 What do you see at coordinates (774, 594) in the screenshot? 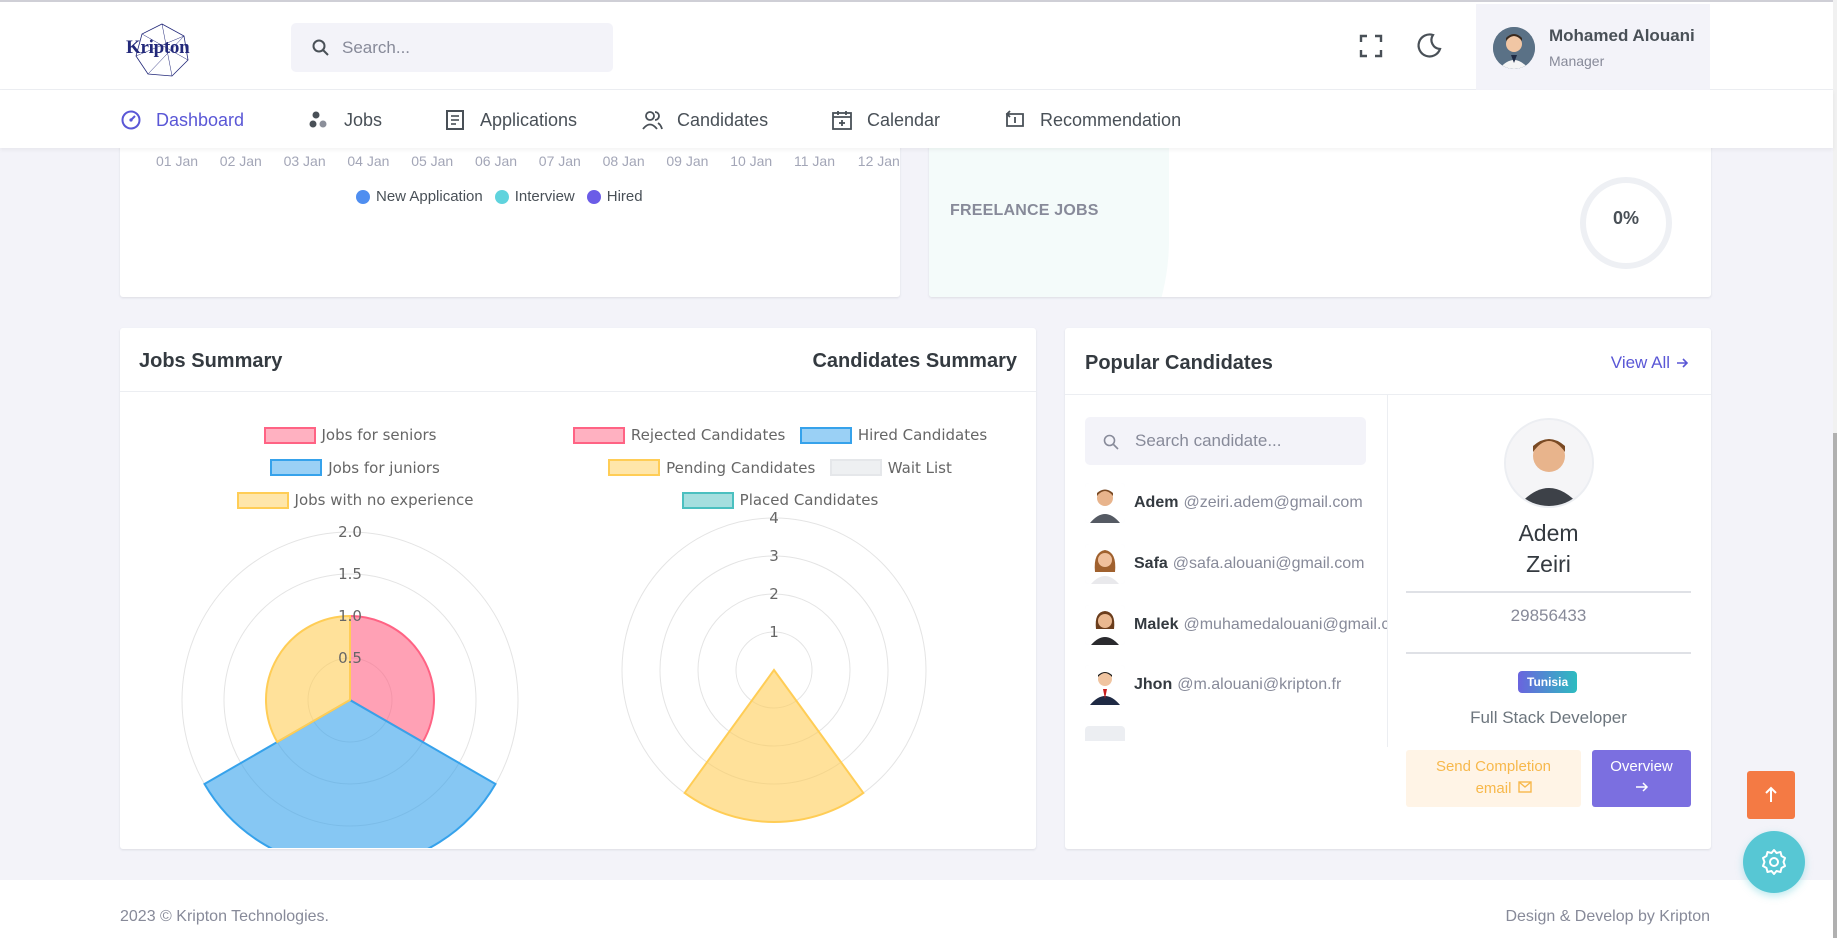
I see `radial-tick-label: 2` at bounding box center [774, 594].